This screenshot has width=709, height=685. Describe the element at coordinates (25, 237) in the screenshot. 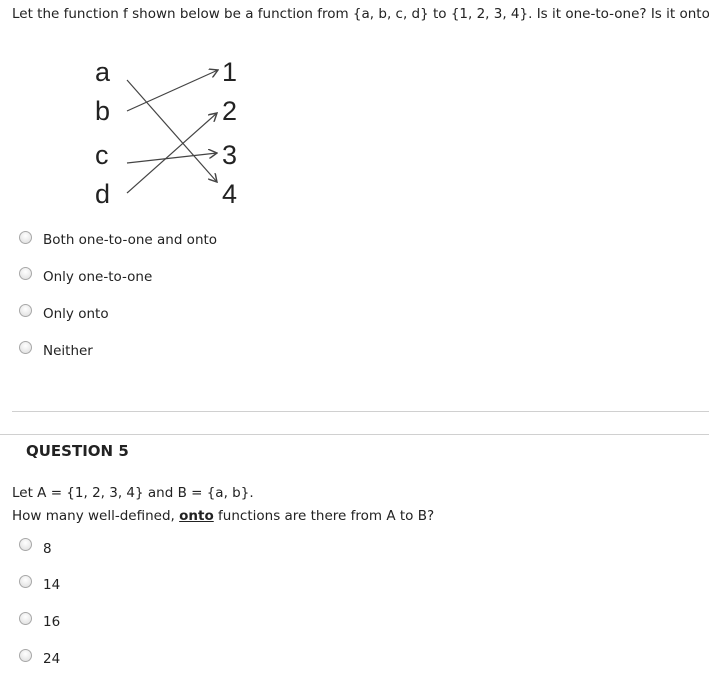

I see `radio-both` at that location.